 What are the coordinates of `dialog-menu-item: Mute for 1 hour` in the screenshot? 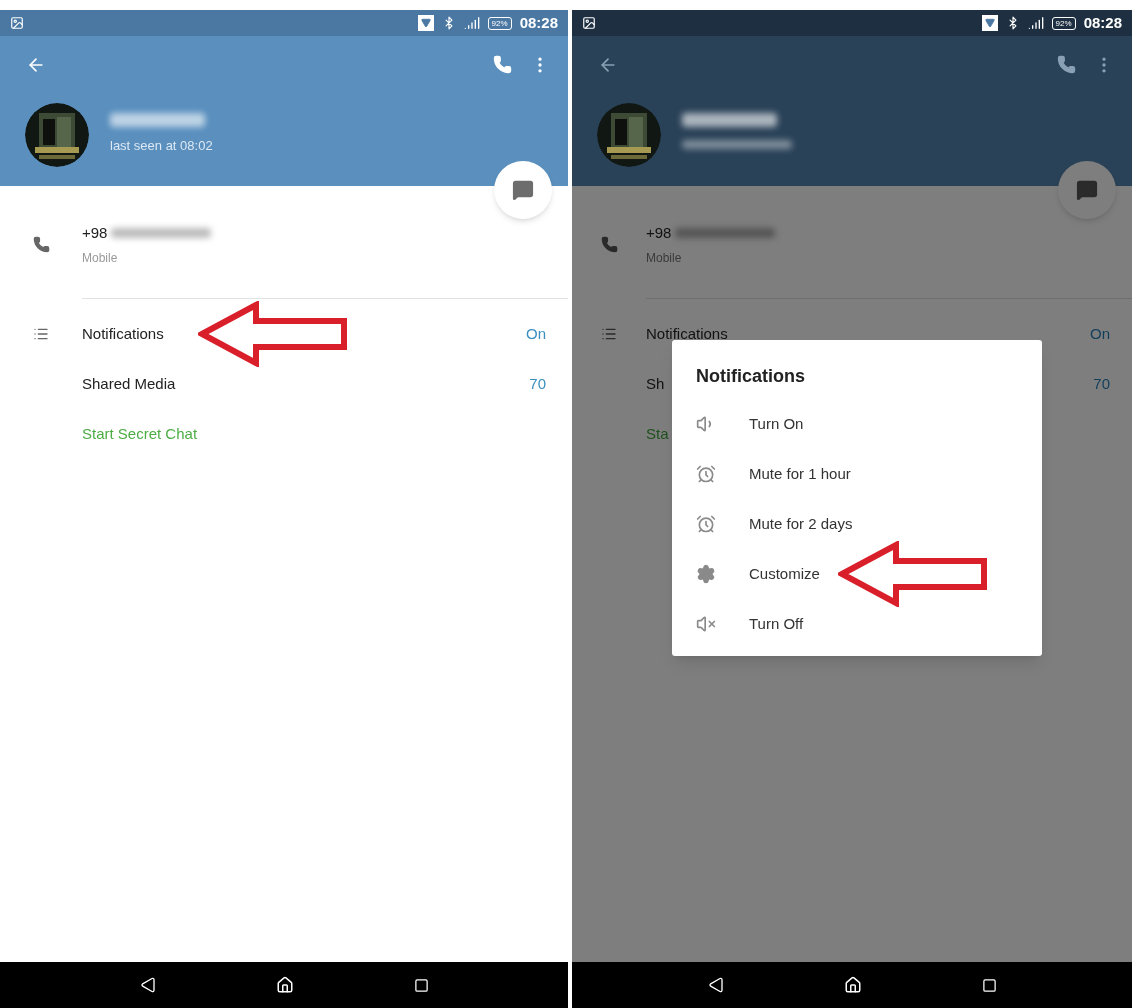 It's located at (857, 474).